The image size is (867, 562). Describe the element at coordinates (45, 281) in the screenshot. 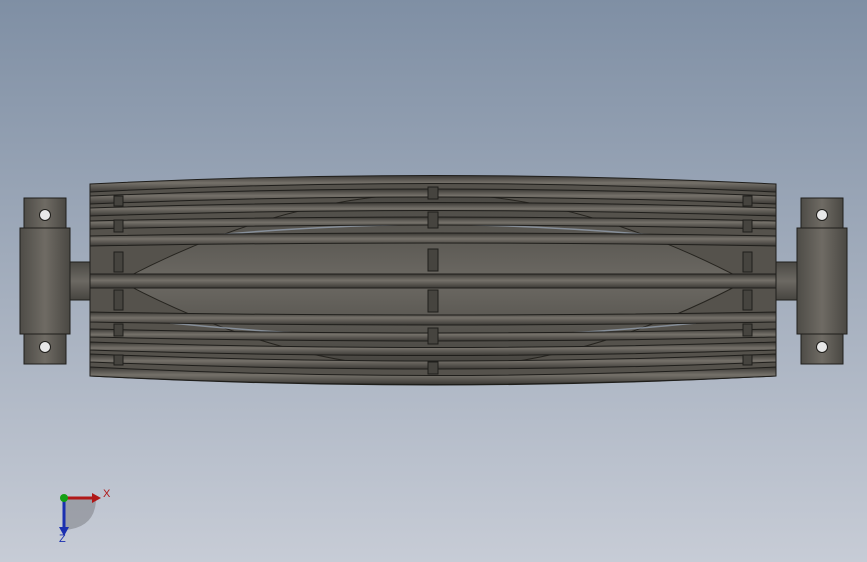

I see `left-bearing-block` at that location.